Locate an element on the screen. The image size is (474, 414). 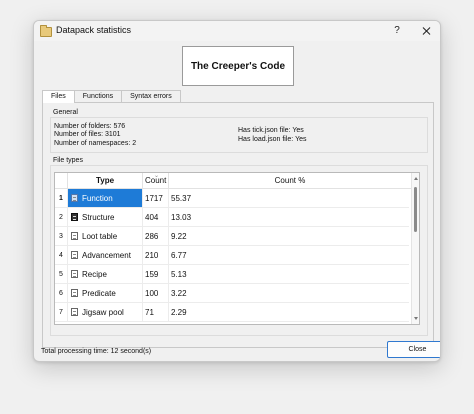
type-cell: Recipe is located at coordinates (105, 274).